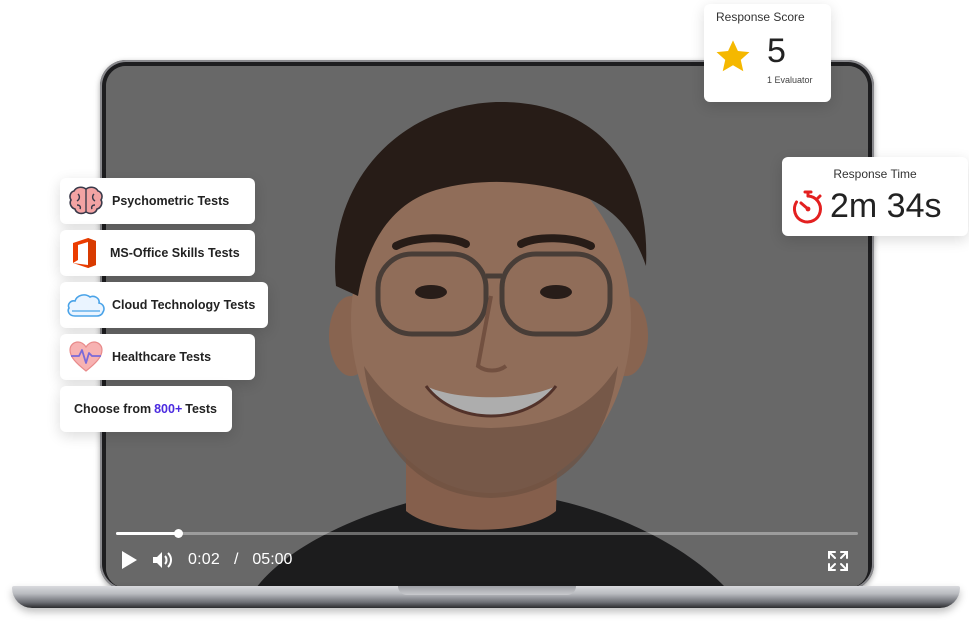  Describe the element at coordinates (201, 409) in the screenshot. I see `choose-suffix: Tests` at that location.